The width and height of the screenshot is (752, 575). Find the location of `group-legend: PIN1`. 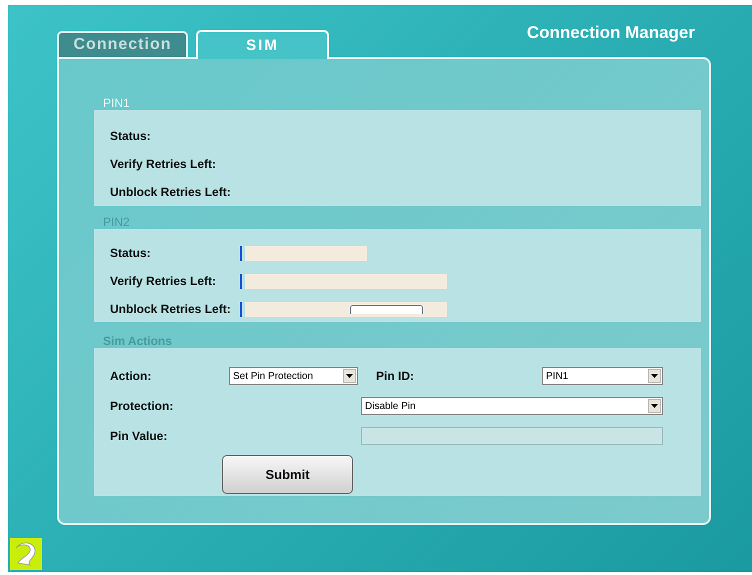

group-legend: PIN1 is located at coordinates (116, 103).